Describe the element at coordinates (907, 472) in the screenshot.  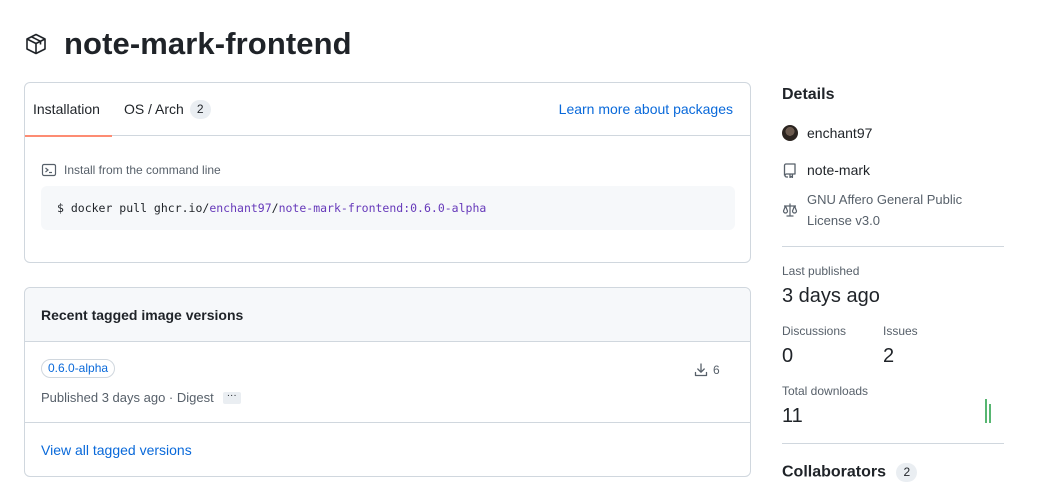
I see `collaborators-count: 2` at that location.